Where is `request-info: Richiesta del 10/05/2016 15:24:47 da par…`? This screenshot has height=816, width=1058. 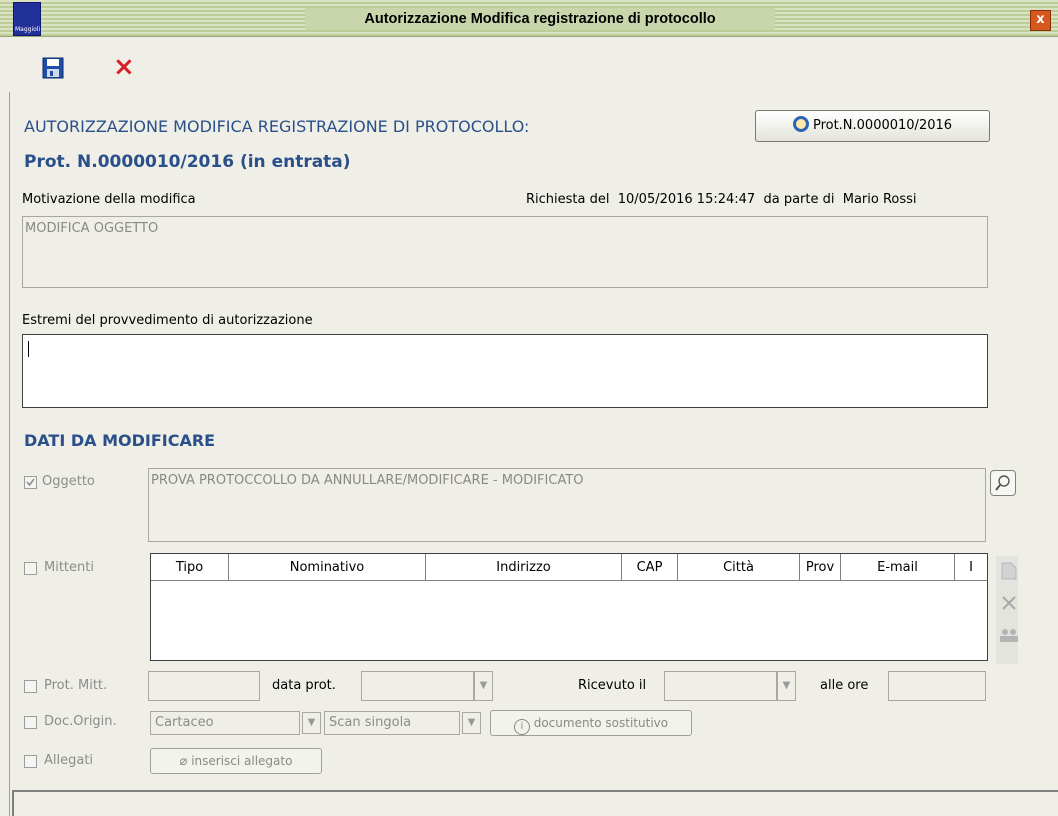 request-info: Richiesta del 10/05/2016 15:24:47 da par… is located at coordinates (721, 199).